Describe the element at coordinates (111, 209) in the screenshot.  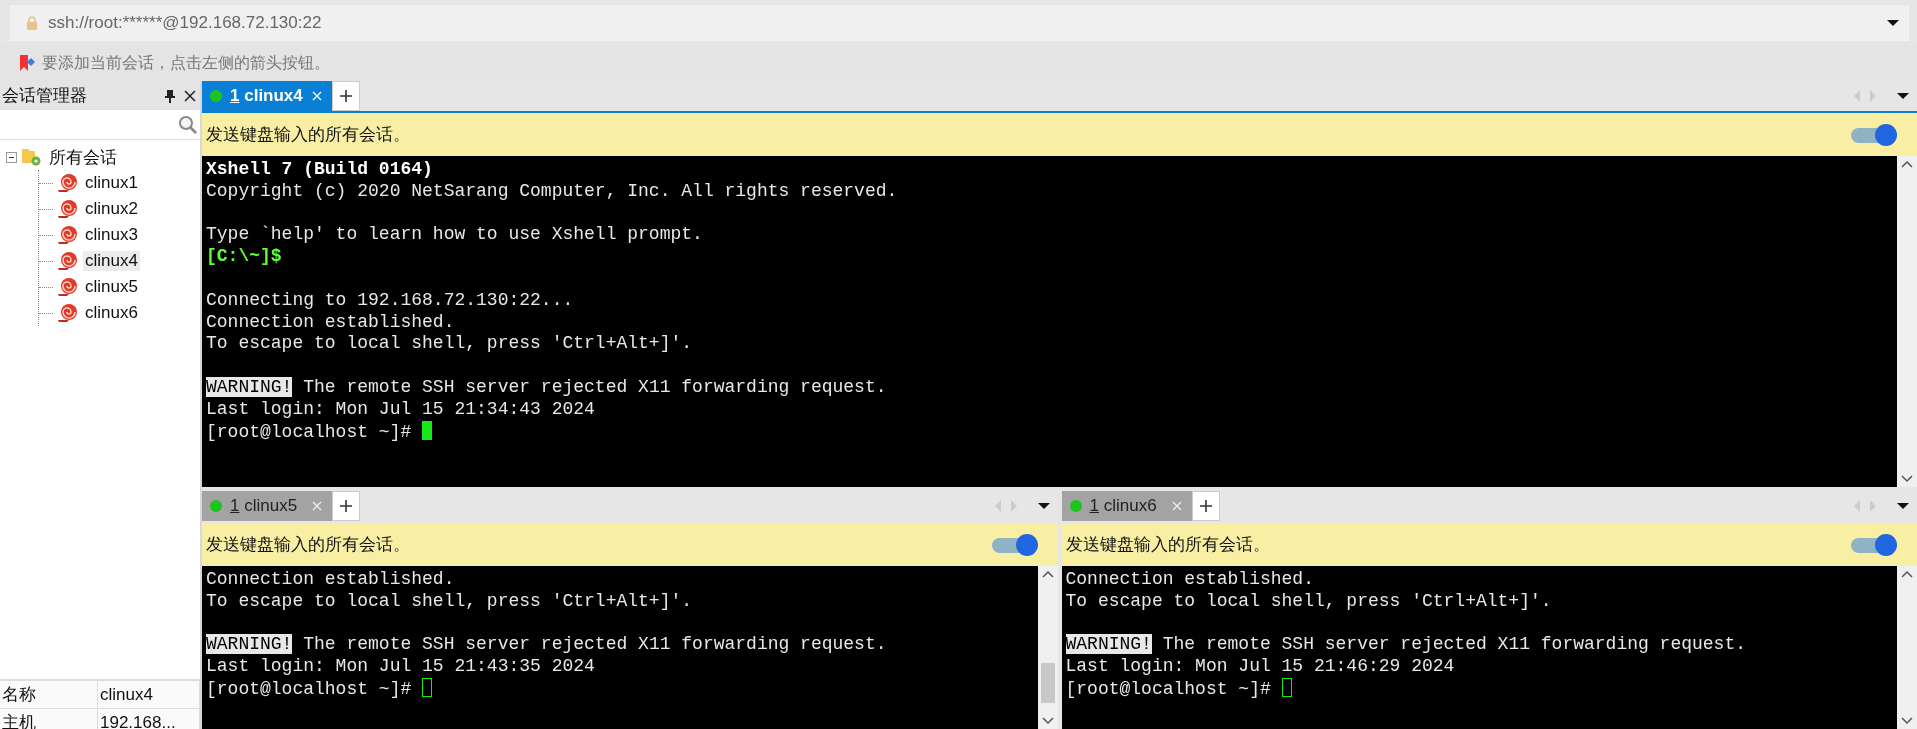
I see `tree-item: clinux2` at that location.